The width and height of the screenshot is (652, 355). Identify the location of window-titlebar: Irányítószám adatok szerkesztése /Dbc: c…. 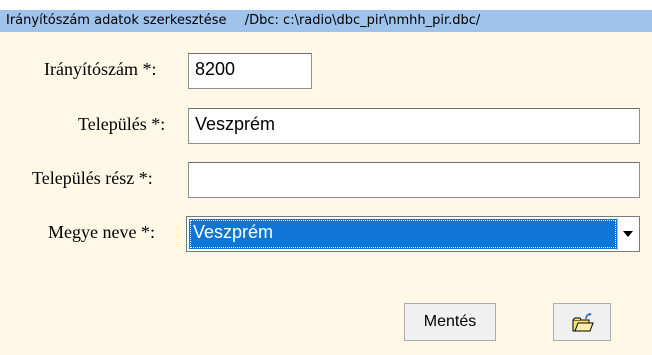
(326, 21).